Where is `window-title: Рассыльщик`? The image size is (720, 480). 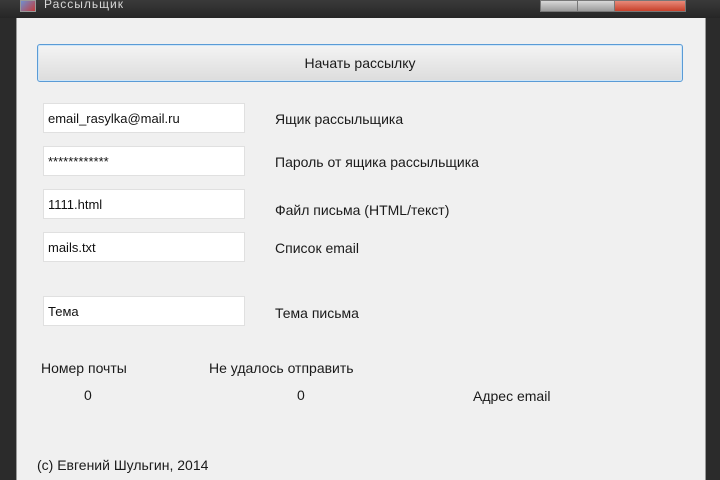
window-title: Рассыльщик is located at coordinates (84, 5).